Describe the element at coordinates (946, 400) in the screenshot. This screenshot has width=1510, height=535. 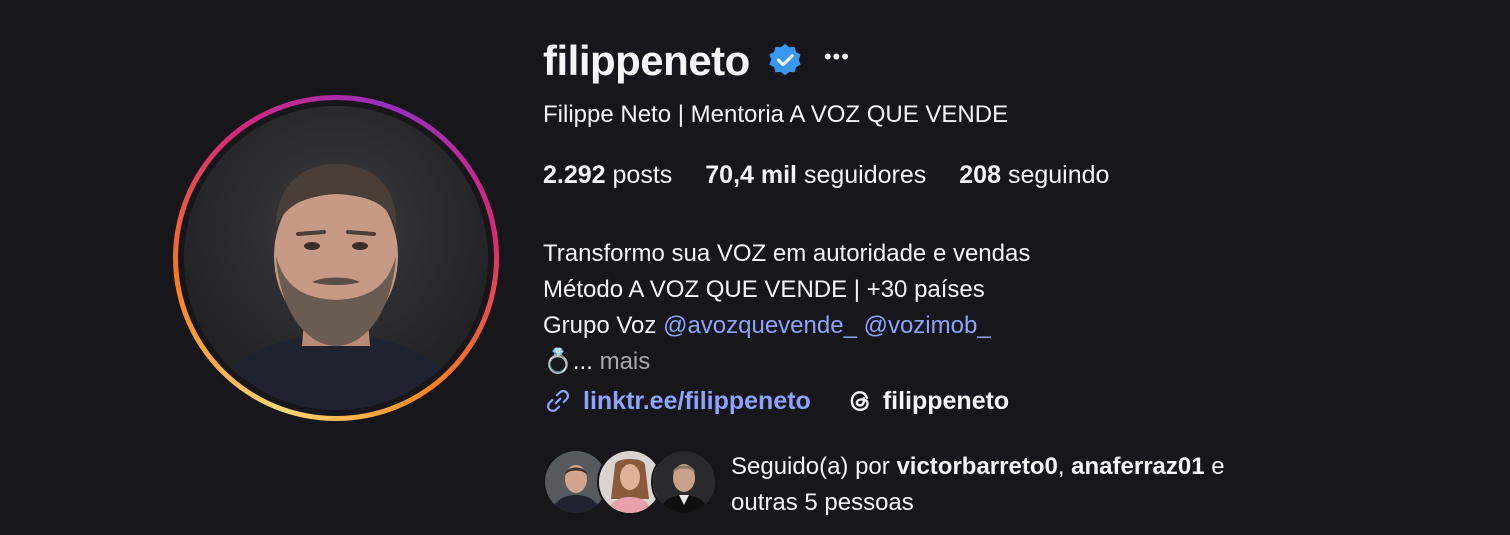
I see `threads-handle: filippeneto` at that location.